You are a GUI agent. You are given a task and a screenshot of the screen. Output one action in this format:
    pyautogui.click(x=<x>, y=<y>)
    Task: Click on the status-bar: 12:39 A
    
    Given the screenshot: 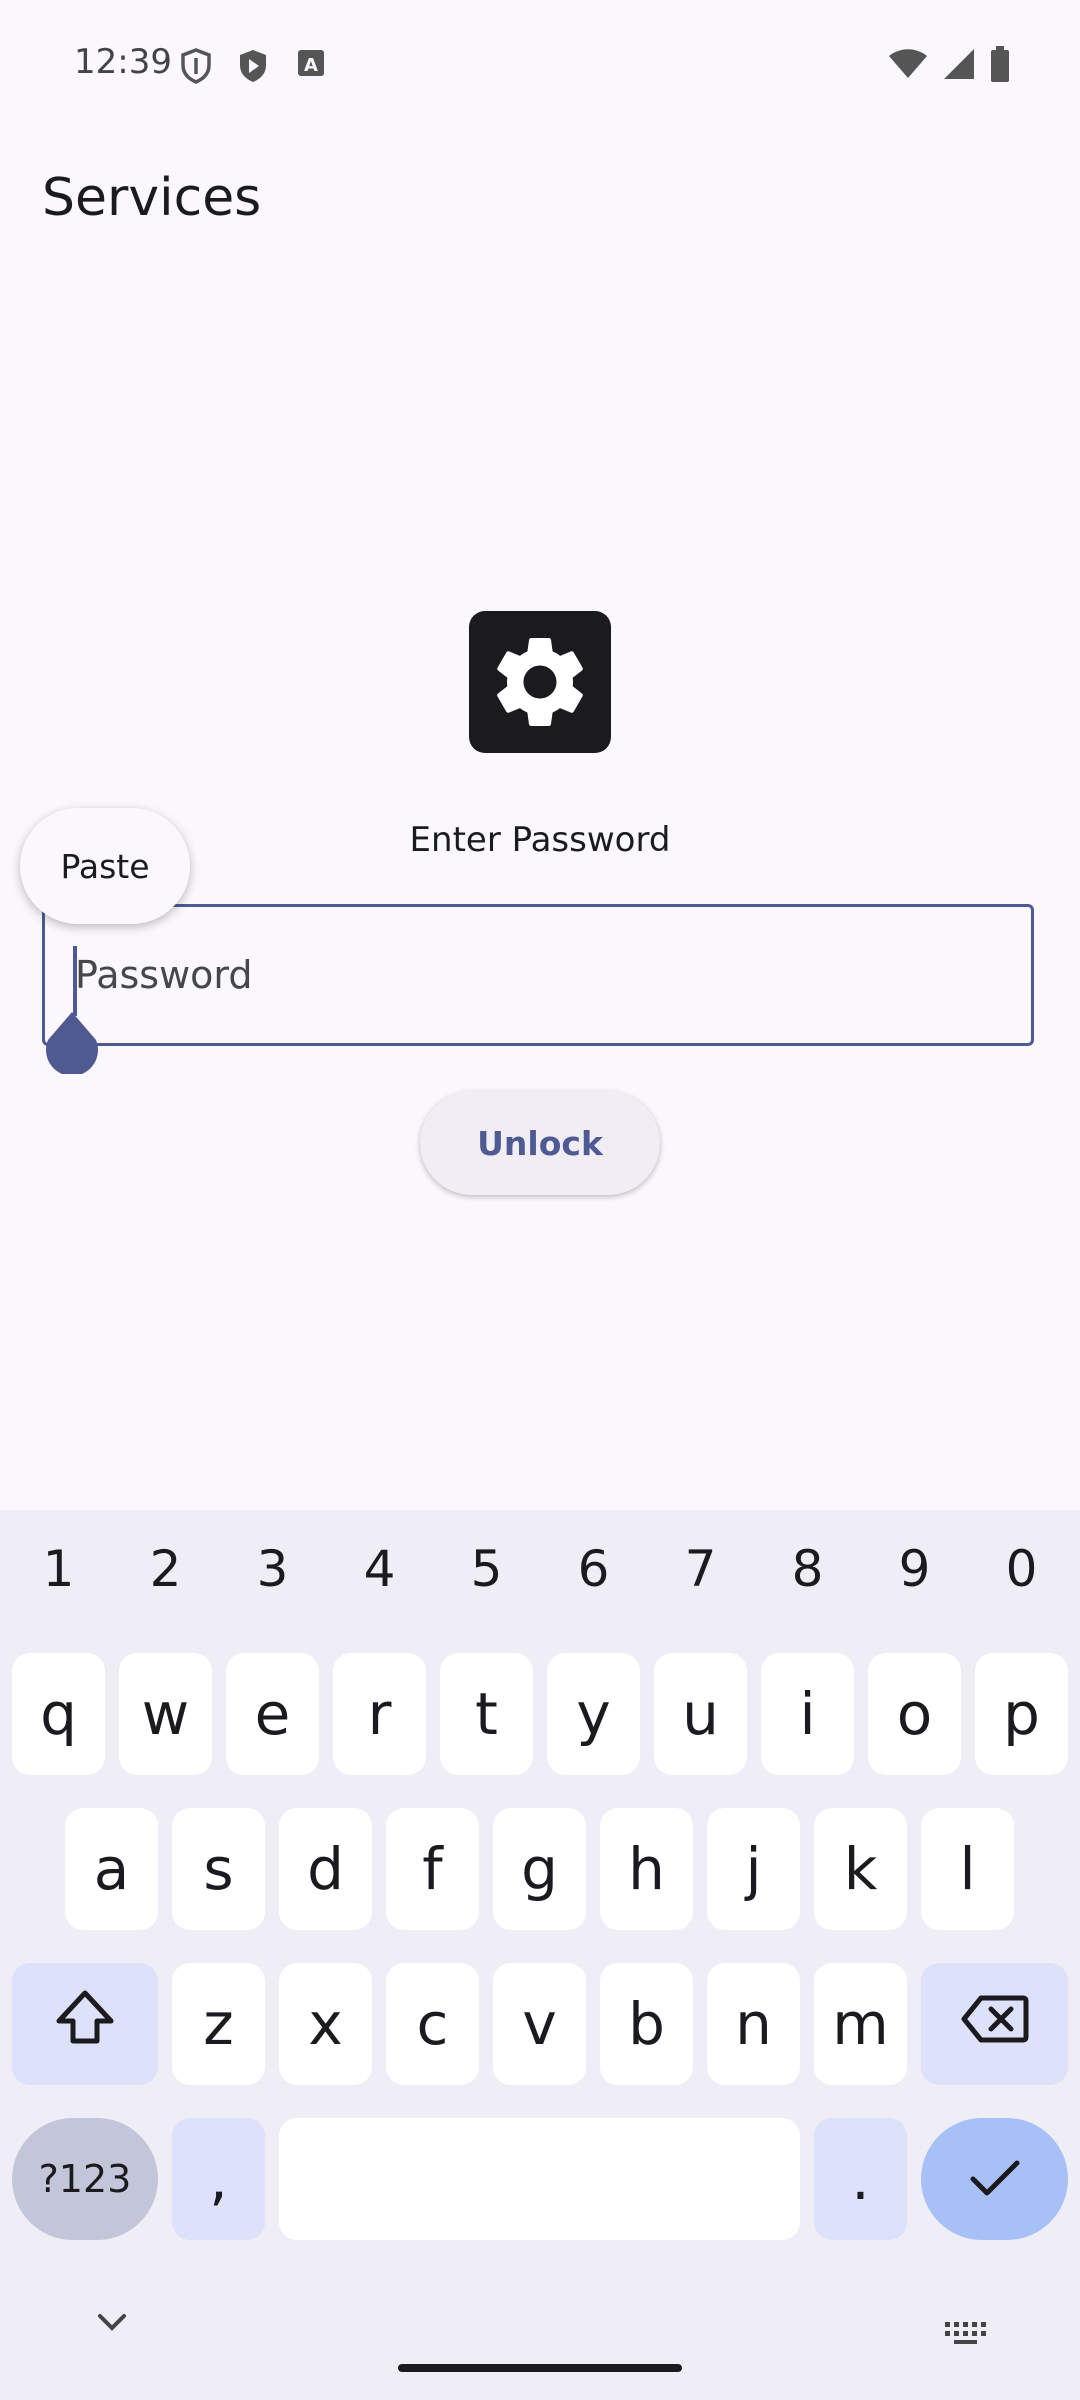 What is the action you would take?
    pyautogui.click(x=540, y=65)
    